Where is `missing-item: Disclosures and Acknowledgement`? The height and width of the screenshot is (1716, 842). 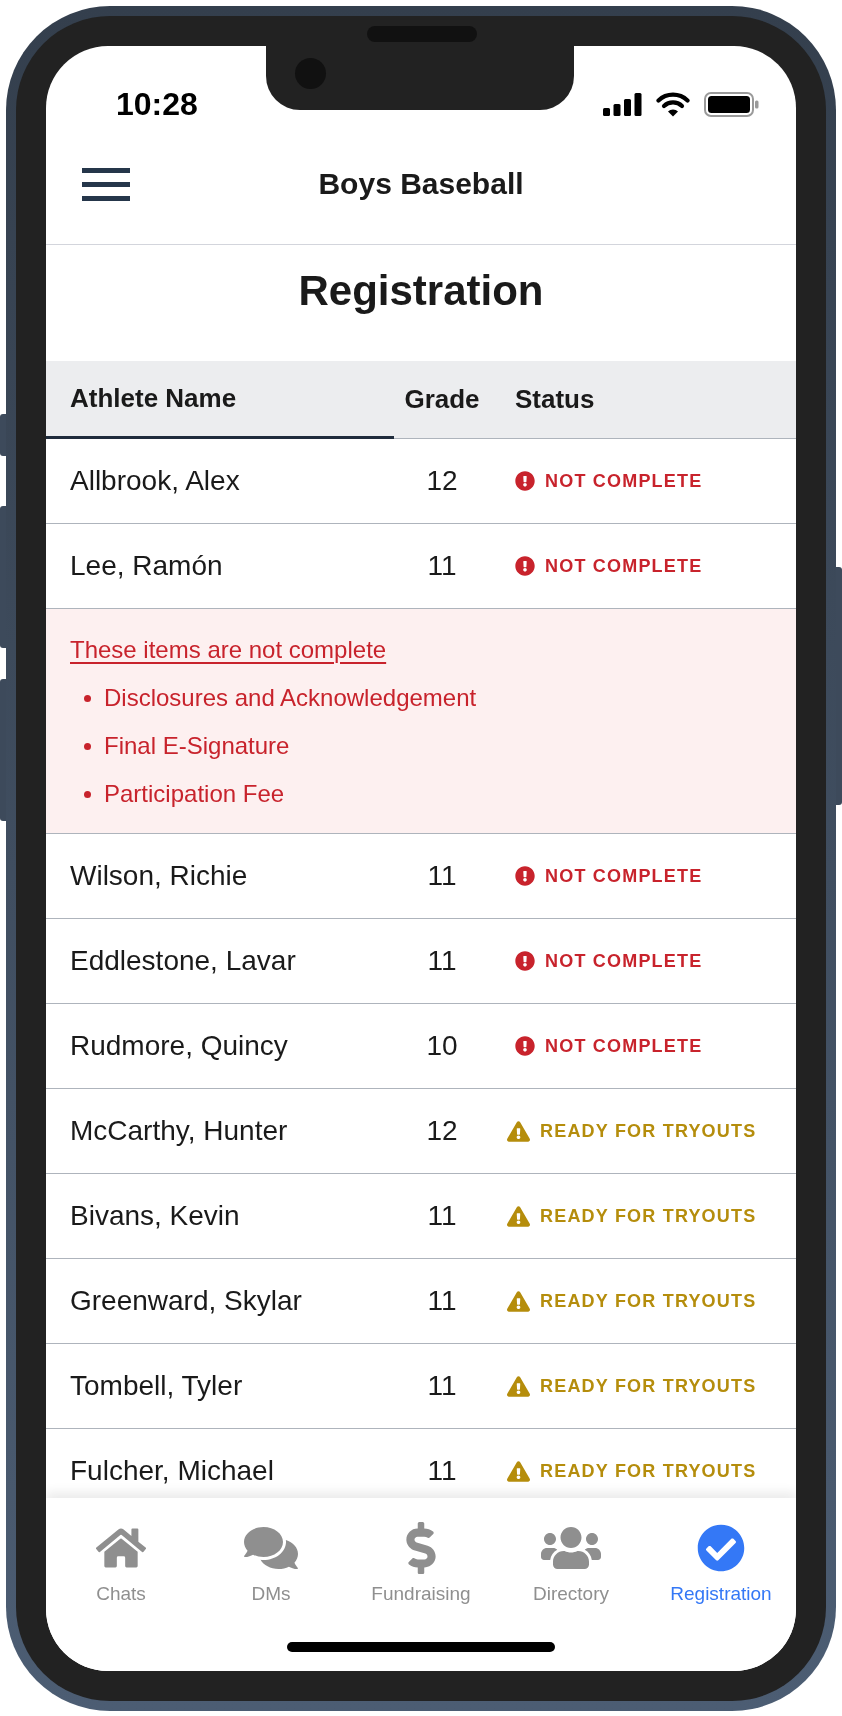
missing-item: Disclosures and Acknowledgement is located at coordinates (290, 698).